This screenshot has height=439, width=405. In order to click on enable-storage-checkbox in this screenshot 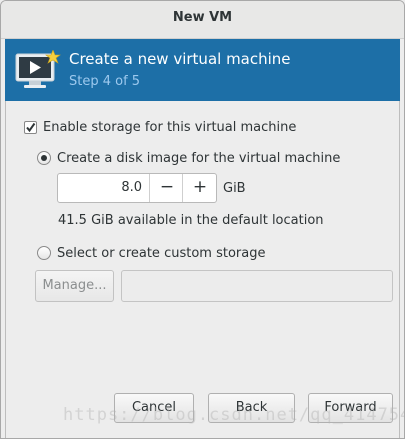, I will do `click(30, 127)`.